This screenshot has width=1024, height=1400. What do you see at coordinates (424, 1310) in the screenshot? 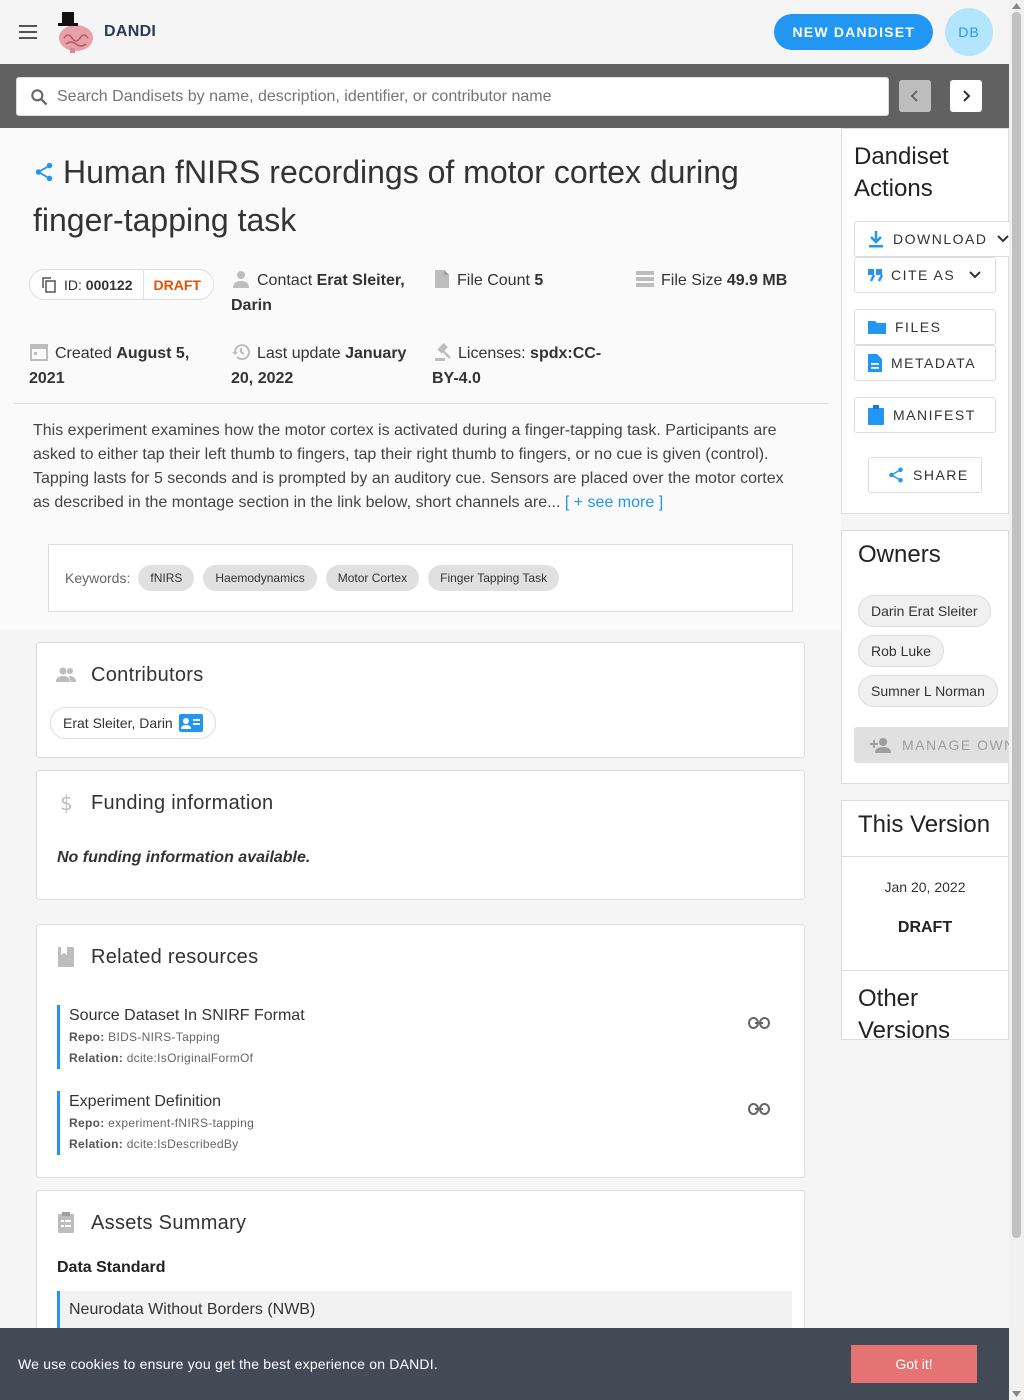
I see `data-standard-item: Neurodata Without Borders (NWB)` at bounding box center [424, 1310].